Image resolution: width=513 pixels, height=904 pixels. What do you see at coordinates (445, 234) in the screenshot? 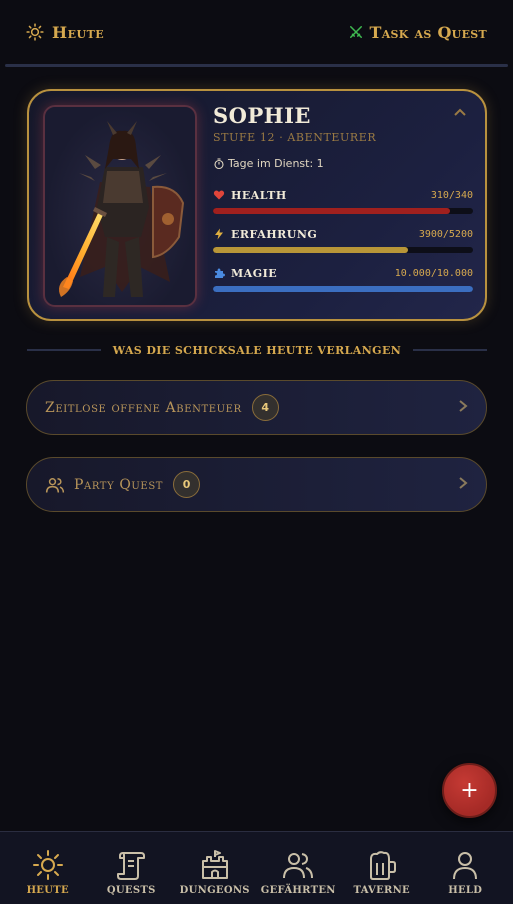
I see `stat-value: 3900/5200` at bounding box center [445, 234].